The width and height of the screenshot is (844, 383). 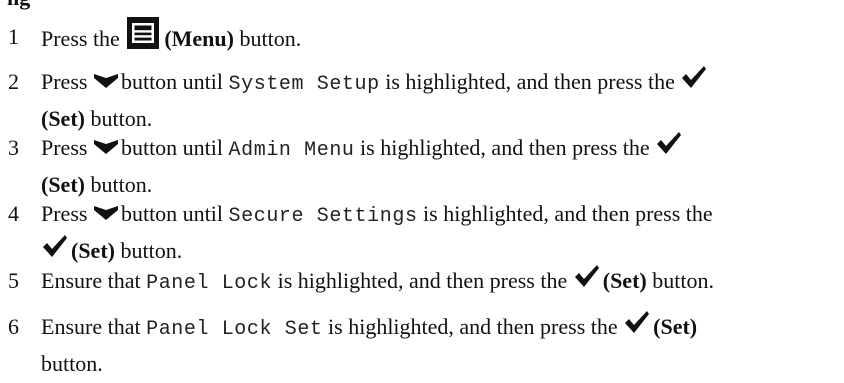 What do you see at coordinates (291, 150) in the screenshot?
I see `menu-item-name: Admin Menu` at bounding box center [291, 150].